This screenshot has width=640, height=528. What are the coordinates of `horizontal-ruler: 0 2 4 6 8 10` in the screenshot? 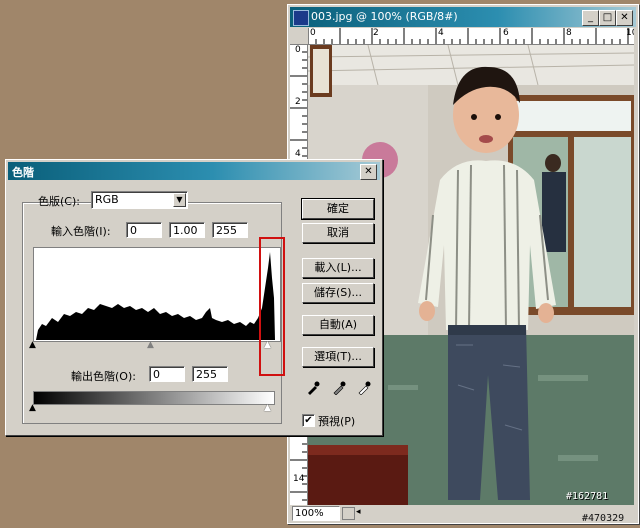 It's located at (471, 36).